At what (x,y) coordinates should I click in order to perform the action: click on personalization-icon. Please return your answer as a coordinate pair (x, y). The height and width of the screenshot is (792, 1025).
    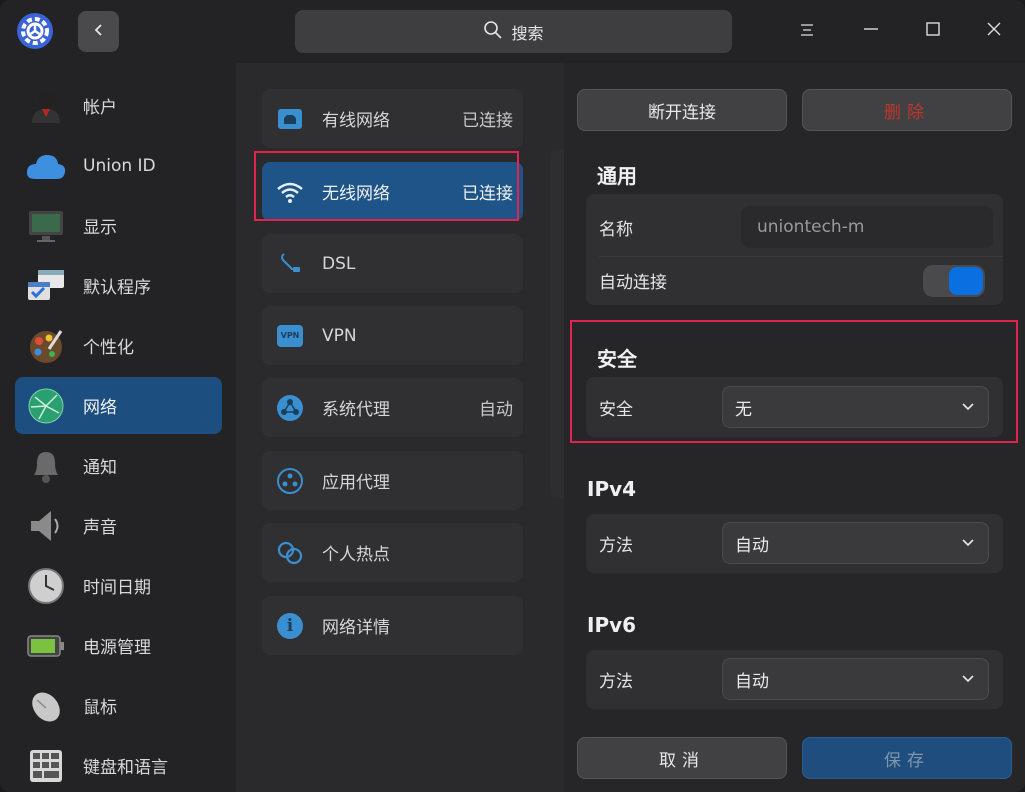
    Looking at the image, I should click on (46, 346).